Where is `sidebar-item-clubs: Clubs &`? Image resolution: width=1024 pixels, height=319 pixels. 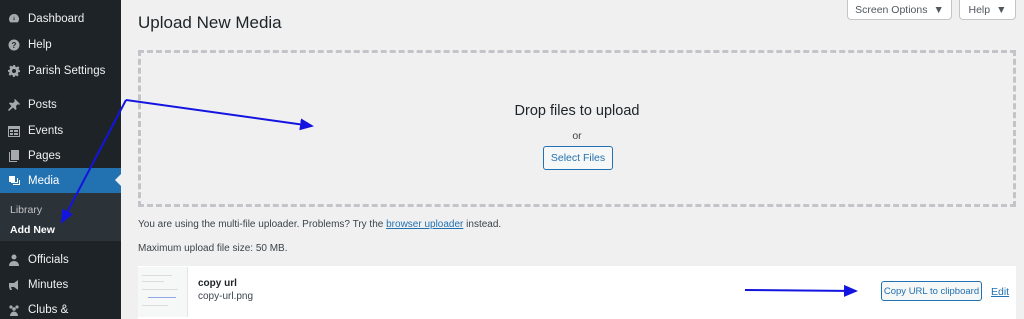 sidebar-item-clubs: Clubs & is located at coordinates (60, 308).